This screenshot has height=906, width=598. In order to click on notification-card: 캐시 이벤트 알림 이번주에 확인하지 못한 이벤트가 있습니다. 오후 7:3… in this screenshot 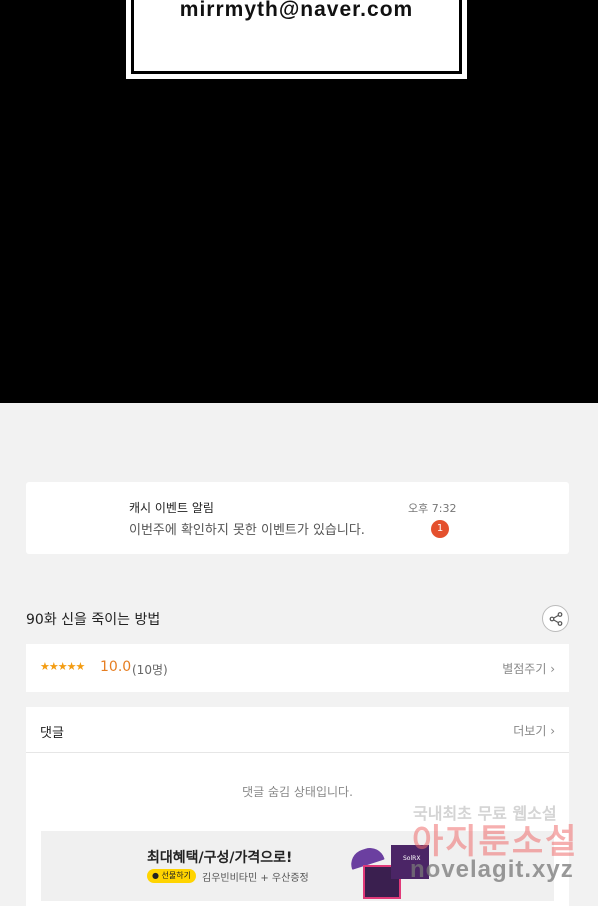, I will do `click(297, 518)`.